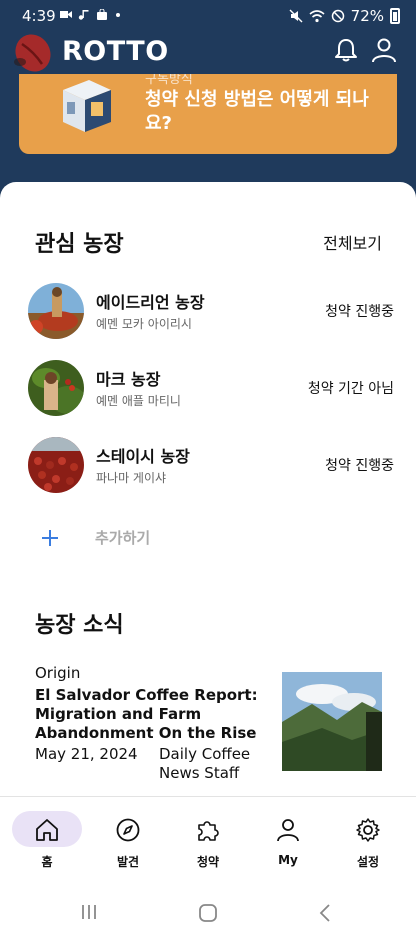 Image resolution: width=416 pixels, height=936 pixels. Describe the element at coordinates (93, 14) in the screenshot. I see `notification-icons` at that location.